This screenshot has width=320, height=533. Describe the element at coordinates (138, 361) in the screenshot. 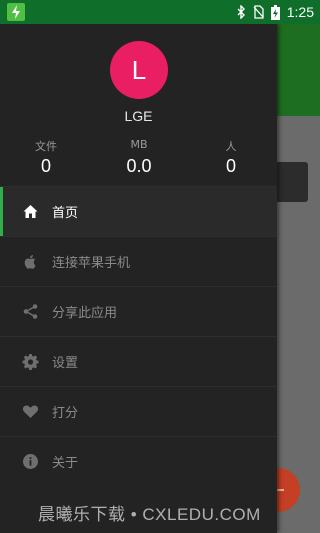

I see `menu-item-settings: 设置` at that location.